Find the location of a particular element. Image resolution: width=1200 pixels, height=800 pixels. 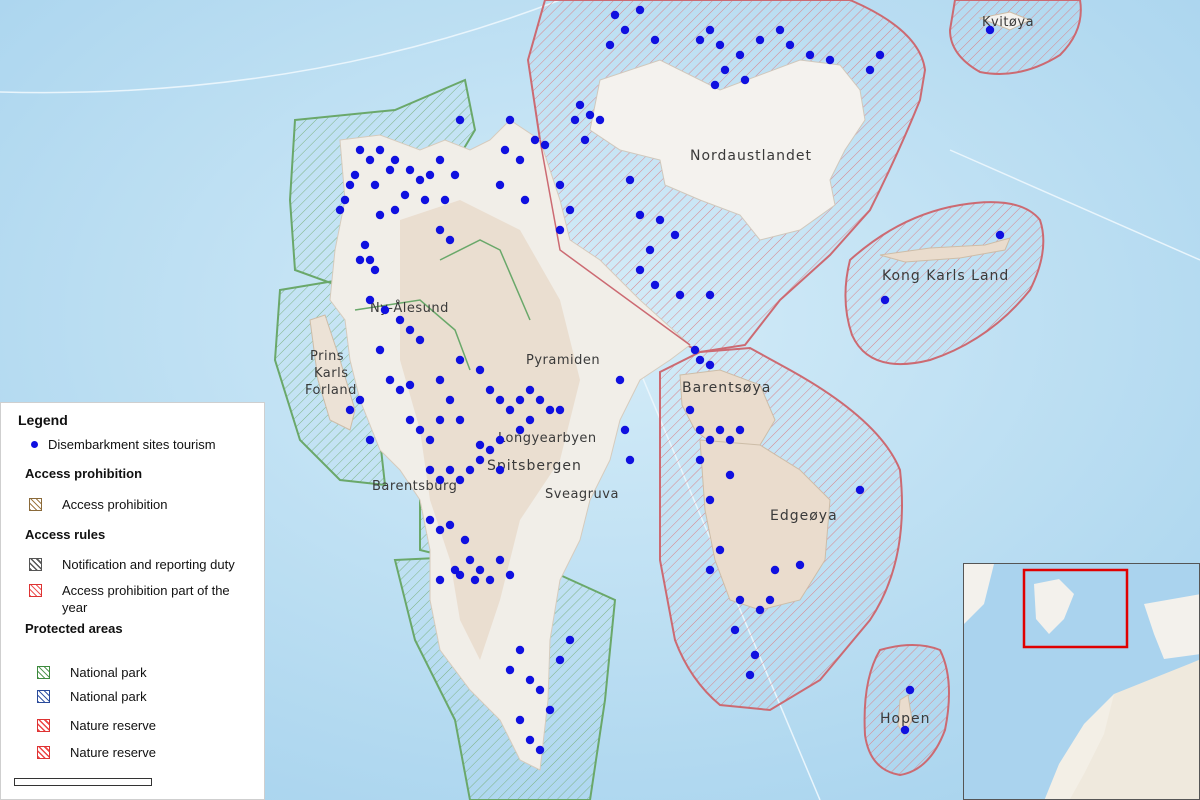

grey-hatch-icon is located at coordinates (35, 564).